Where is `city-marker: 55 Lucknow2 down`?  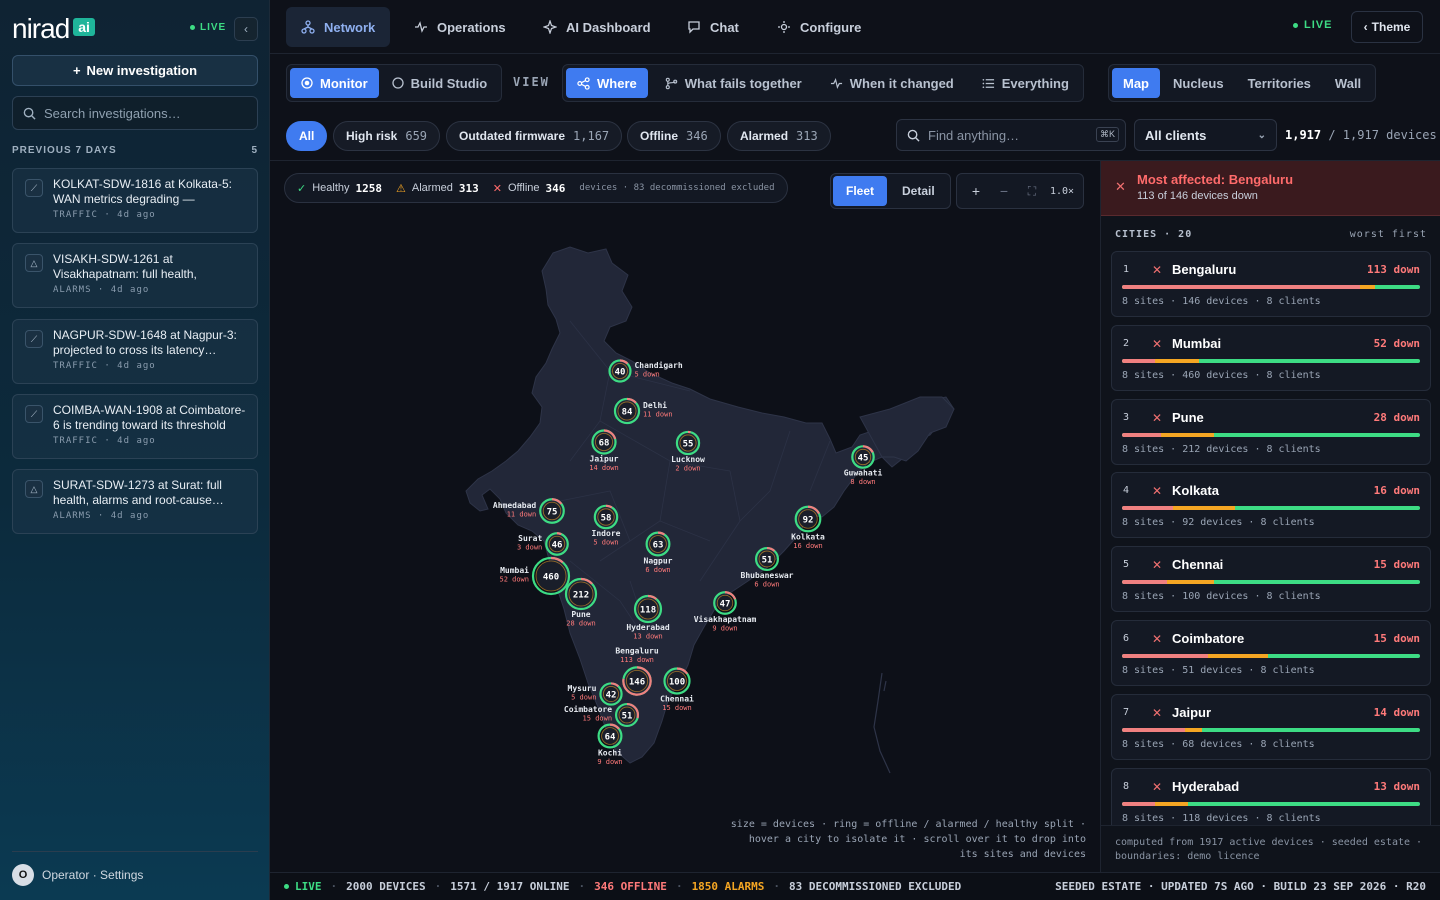
city-marker: 55 Lucknow2 down is located at coordinates (688, 451).